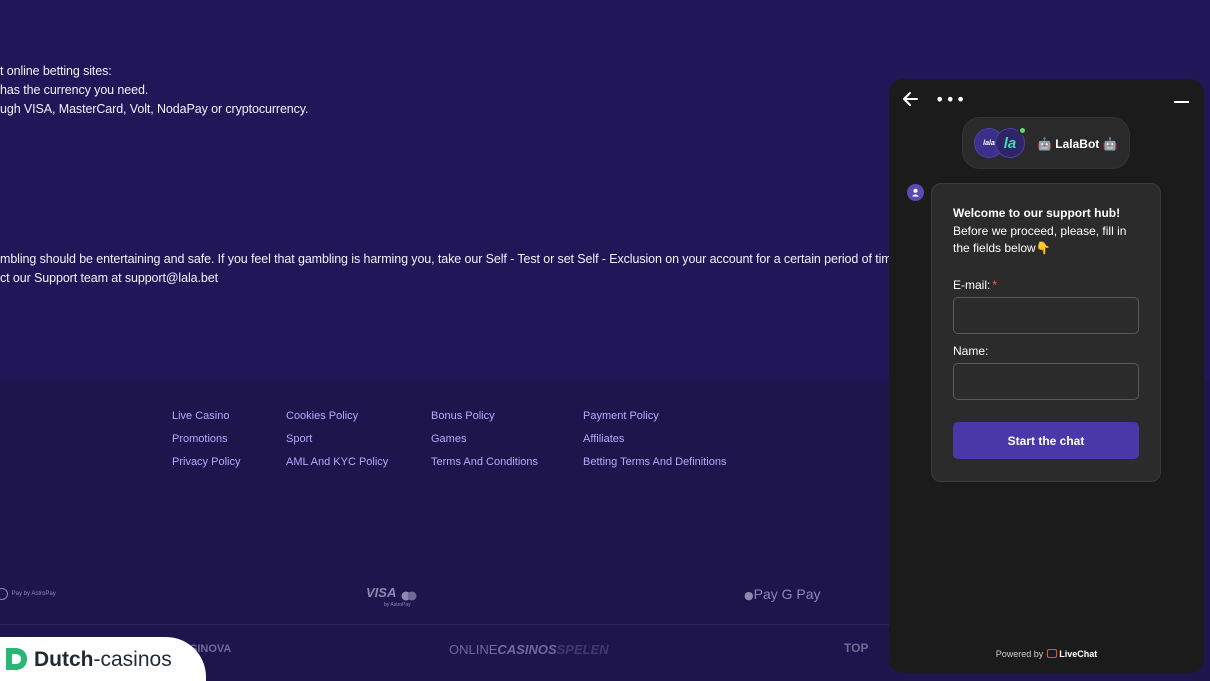 This screenshot has width=1210, height=681. What do you see at coordinates (1046, 315) in the screenshot?
I see `email-field` at bounding box center [1046, 315].